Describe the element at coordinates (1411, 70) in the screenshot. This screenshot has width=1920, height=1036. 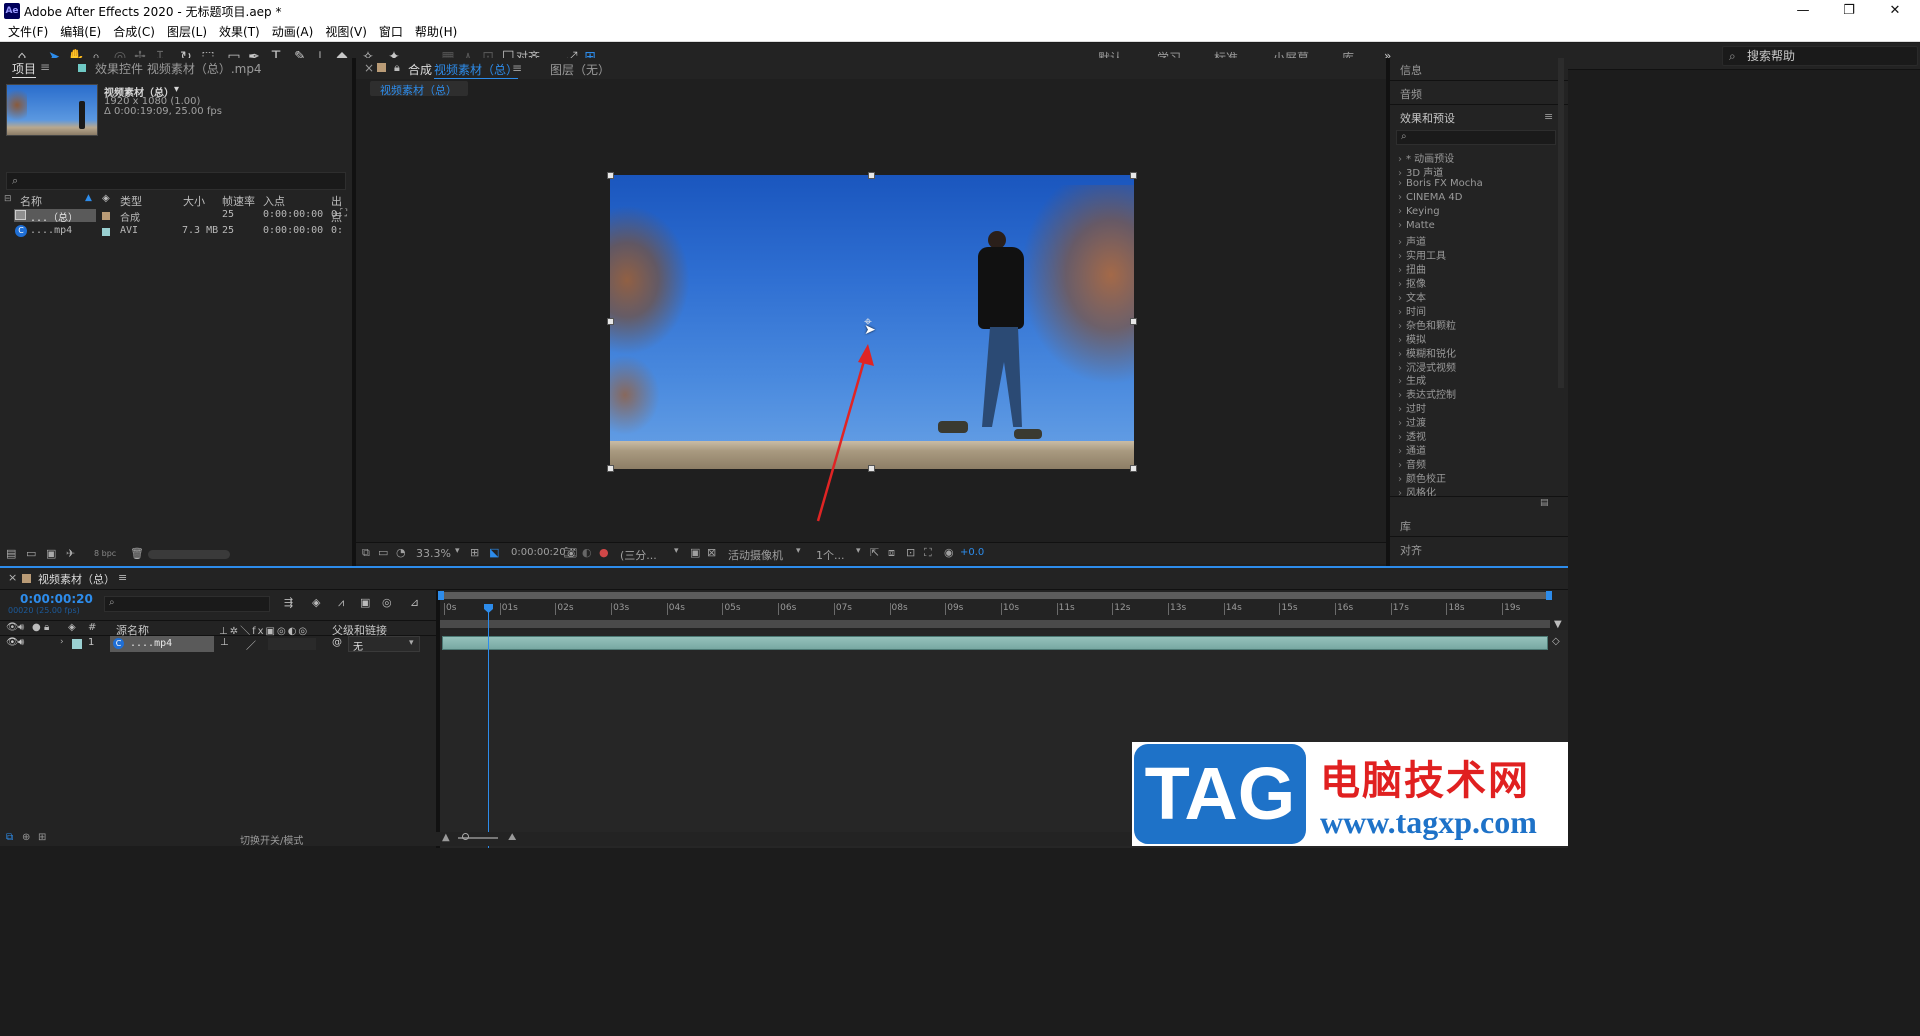
I see `info-panel-header: 信息` at that location.